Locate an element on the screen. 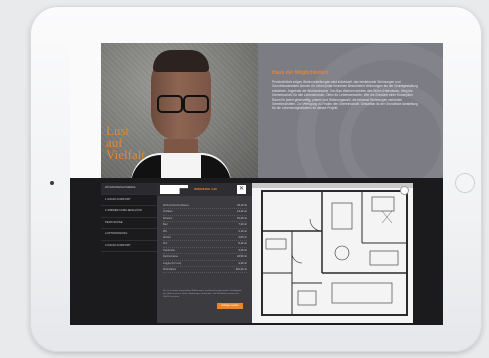 The width and height of the screenshot is (489, 358). menu-item-penthouse: PENTHOUSE is located at coordinates (129, 223).